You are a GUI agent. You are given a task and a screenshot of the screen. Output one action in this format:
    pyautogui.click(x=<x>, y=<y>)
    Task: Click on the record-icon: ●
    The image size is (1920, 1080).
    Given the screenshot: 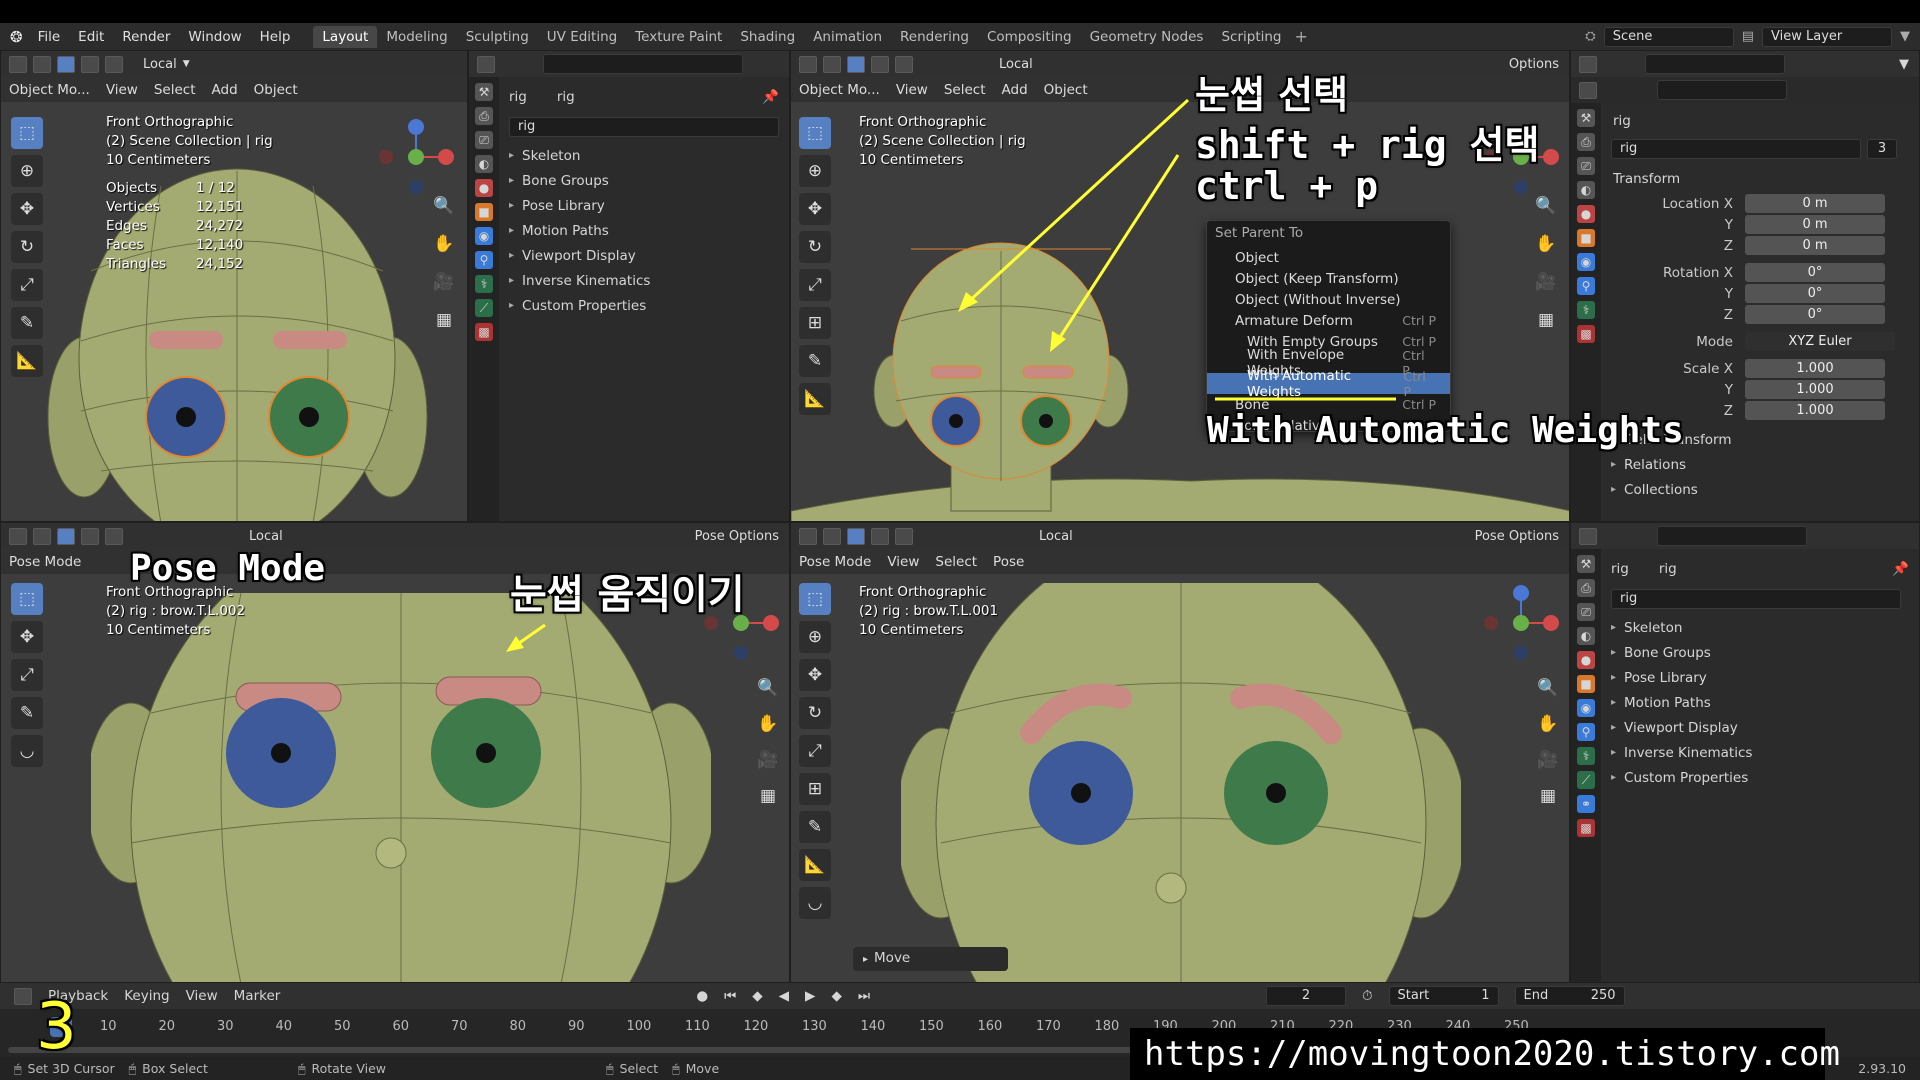 What is the action you would take?
    pyautogui.click(x=702, y=996)
    